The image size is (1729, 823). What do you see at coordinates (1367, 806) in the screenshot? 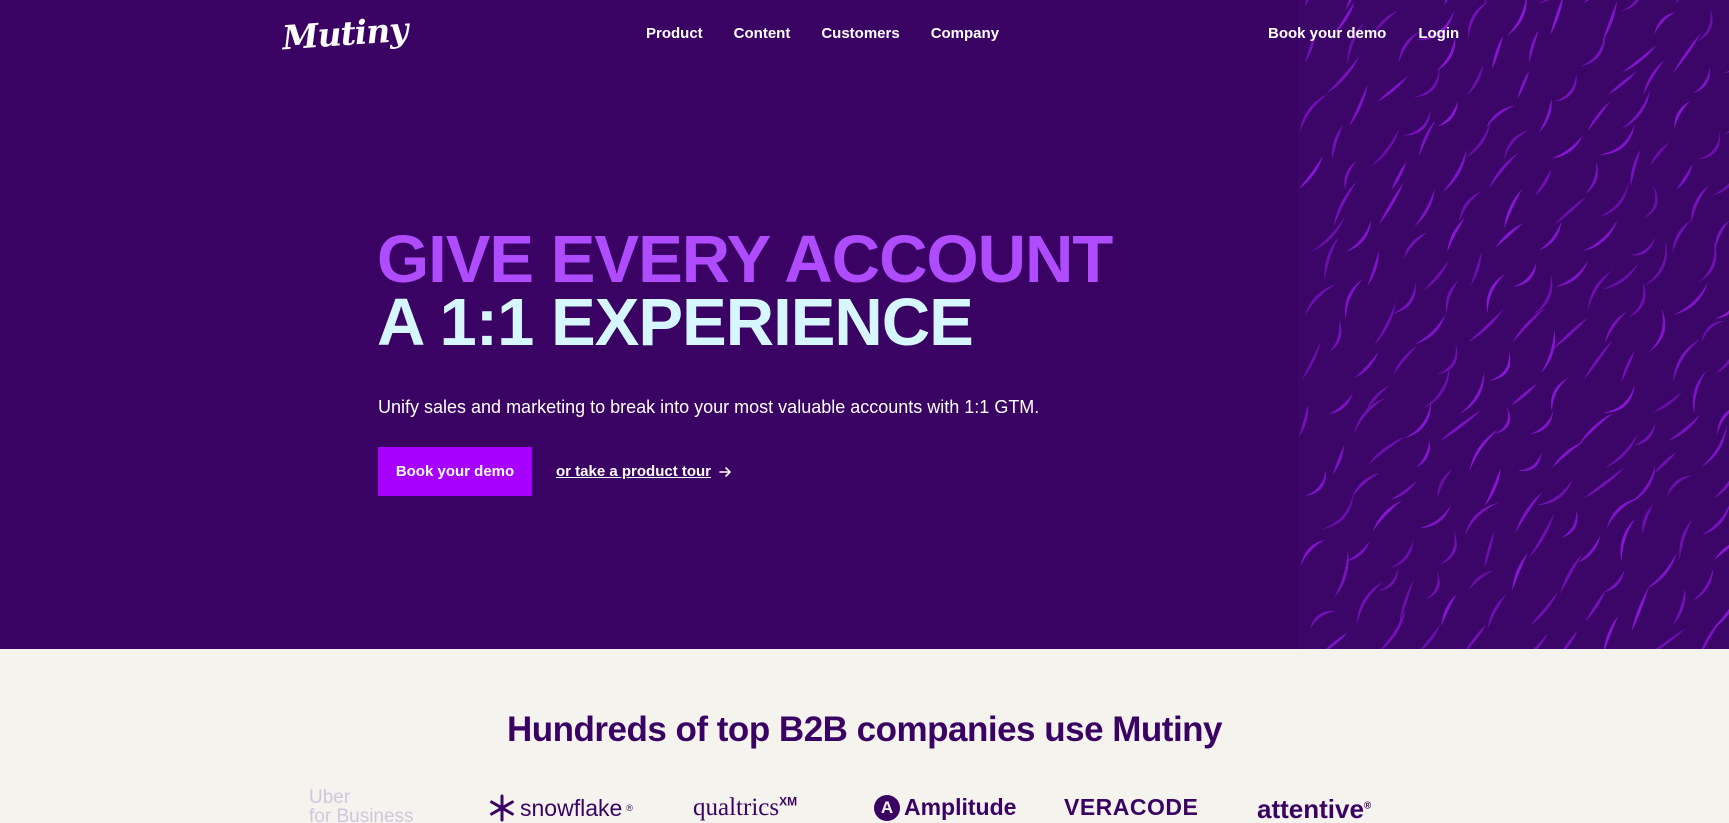
I see `attentive-mark: ®` at bounding box center [1367, 806].